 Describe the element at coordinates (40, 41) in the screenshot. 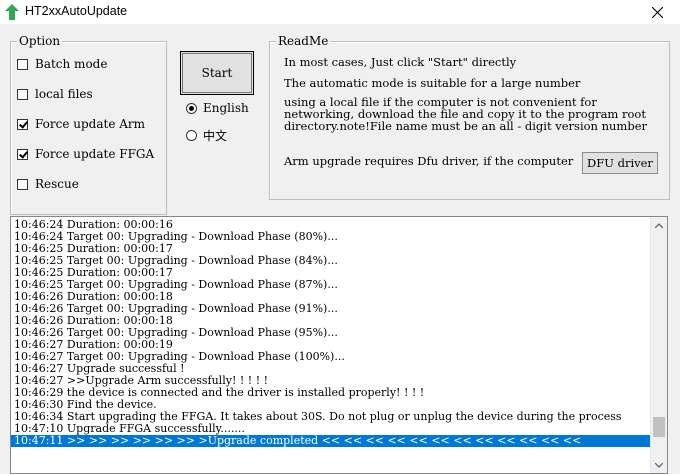

I see `option-legend: Option` at that location.